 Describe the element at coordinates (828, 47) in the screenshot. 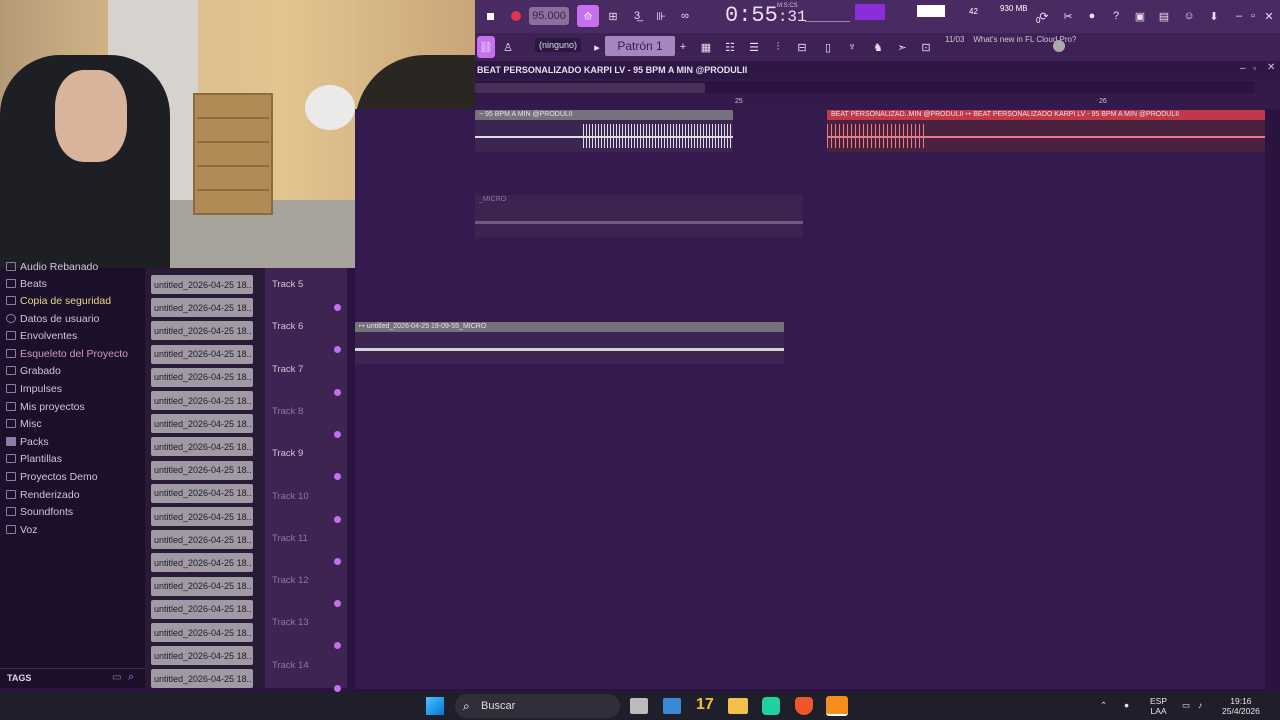

I see `file-icon: ▯` at that location.